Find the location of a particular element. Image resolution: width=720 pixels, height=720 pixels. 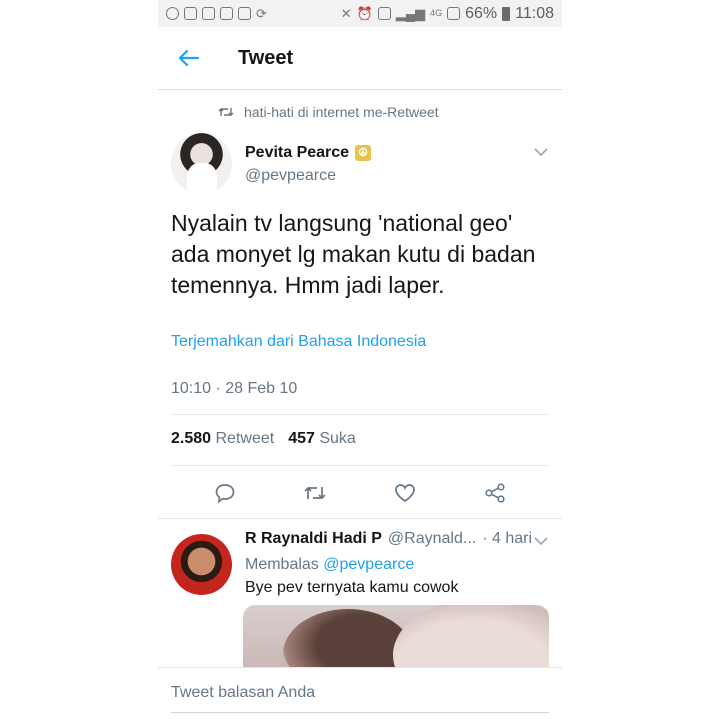

reply-menu-button is located at coordinates (541, 542).